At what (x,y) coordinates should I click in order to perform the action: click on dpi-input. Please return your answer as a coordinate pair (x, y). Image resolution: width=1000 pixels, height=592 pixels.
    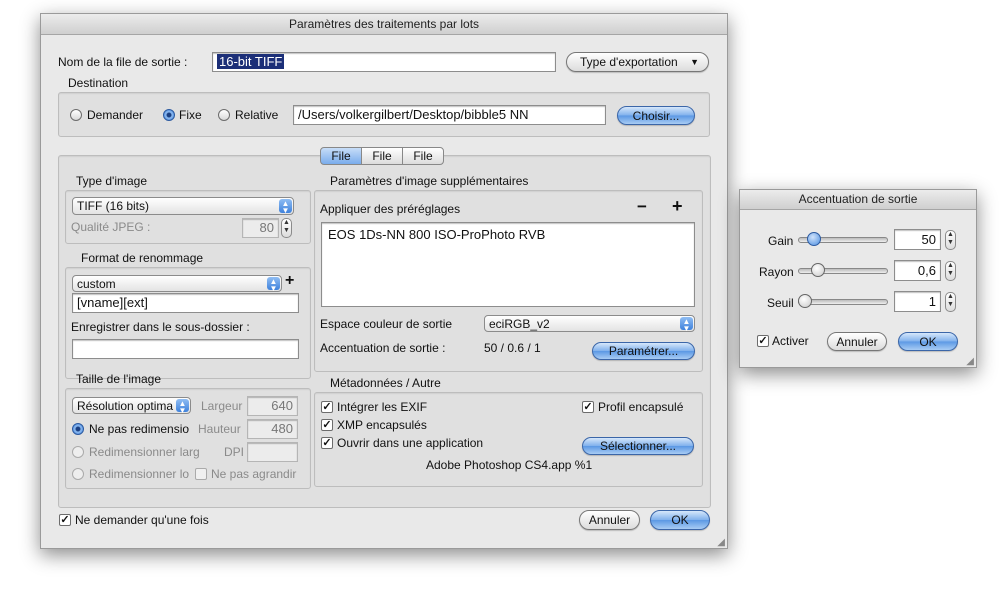
    Looking at the image, I should click on (272, 452).